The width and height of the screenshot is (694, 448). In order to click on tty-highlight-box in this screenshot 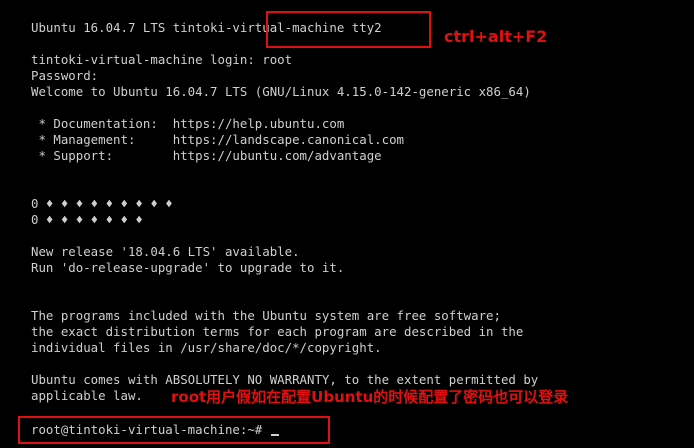, I will do `click(348, 29)`.